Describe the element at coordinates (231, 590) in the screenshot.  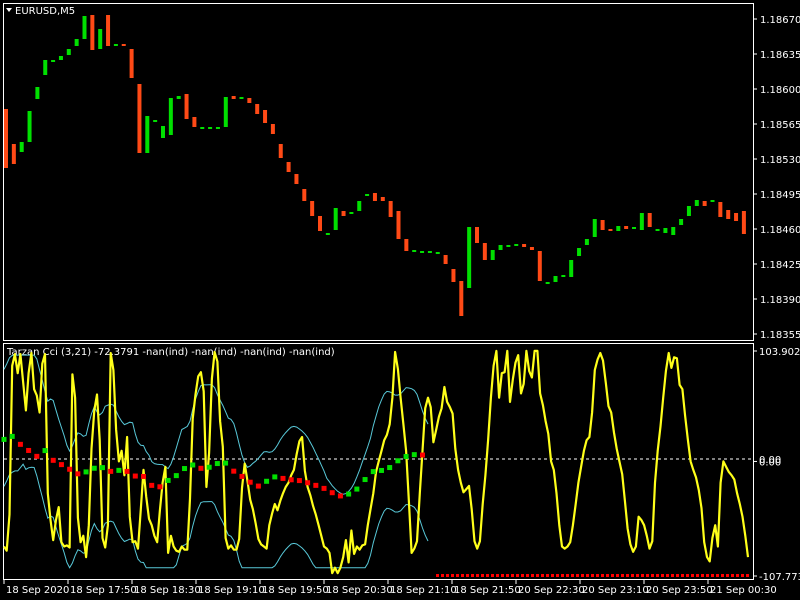
I see `time-tick-label: 18 Sep 19:10` at that location.